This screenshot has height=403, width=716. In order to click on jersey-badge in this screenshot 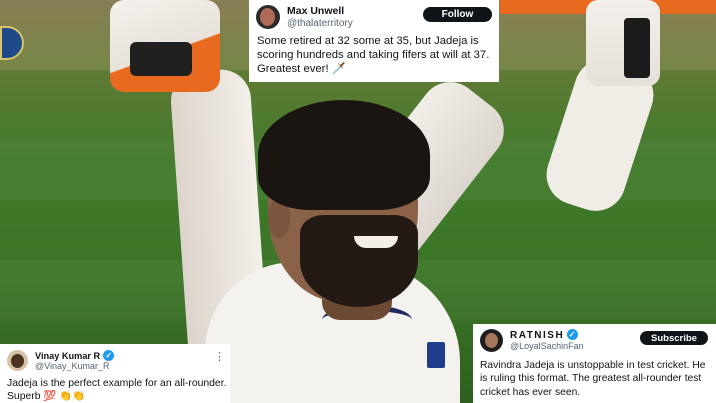, I will do `click(436, 355)`.